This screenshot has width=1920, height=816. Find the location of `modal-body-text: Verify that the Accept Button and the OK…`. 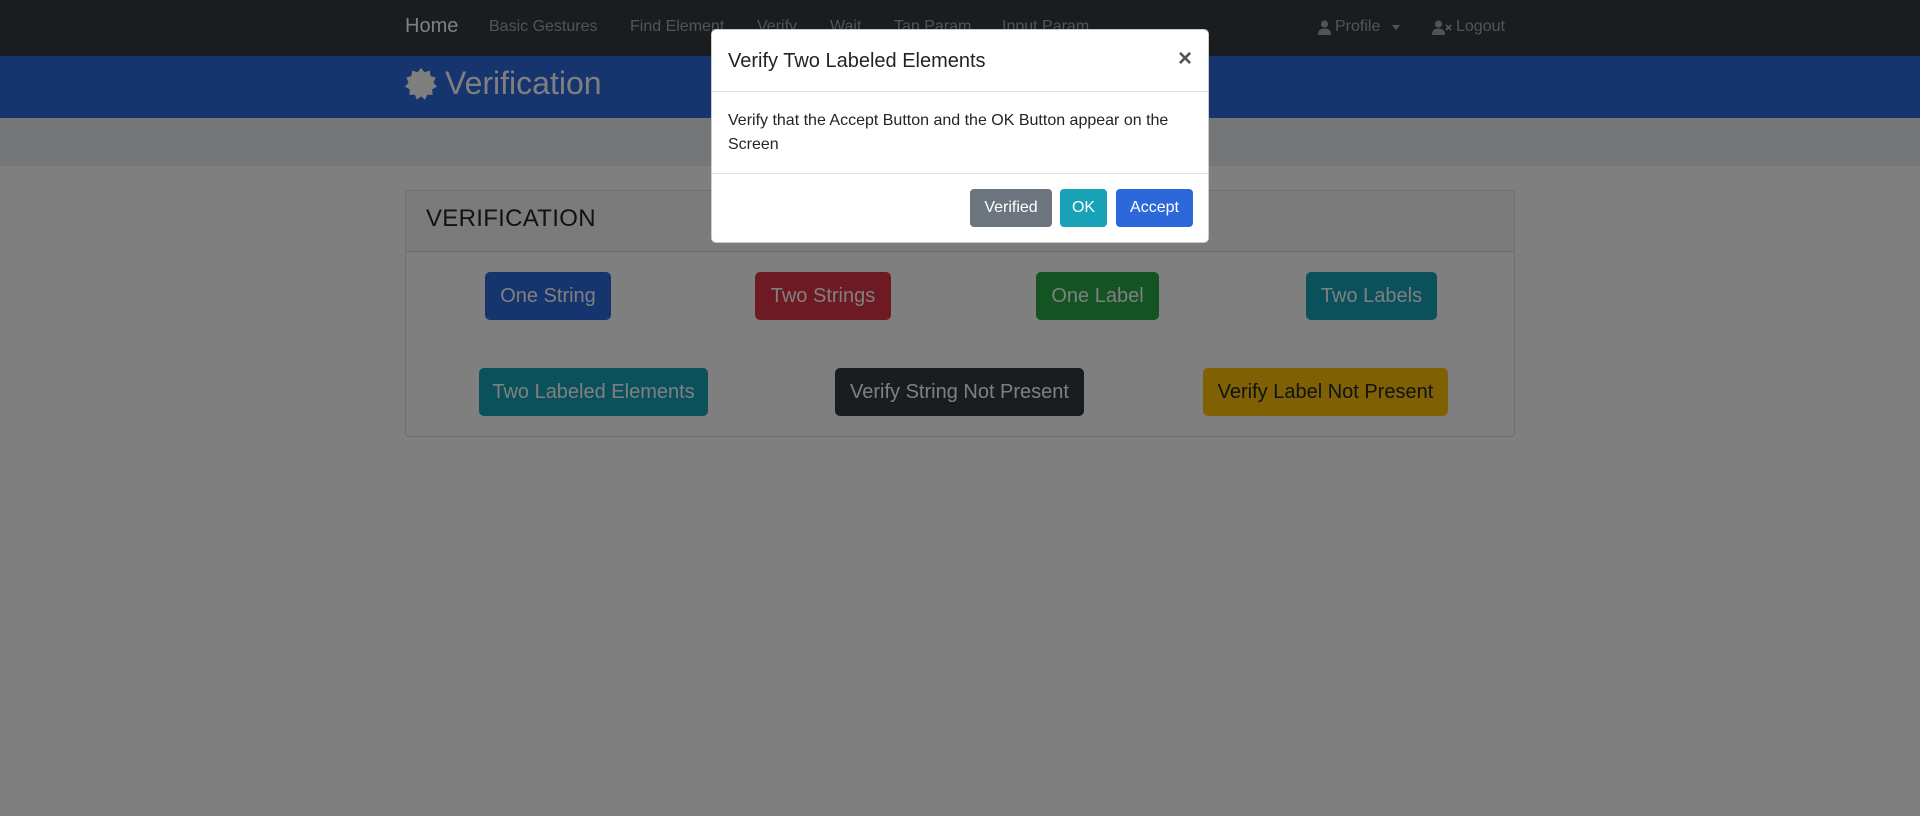

modal-body-text: Verify that the Accept Button and the OK… is located at coordinates (948, 132).